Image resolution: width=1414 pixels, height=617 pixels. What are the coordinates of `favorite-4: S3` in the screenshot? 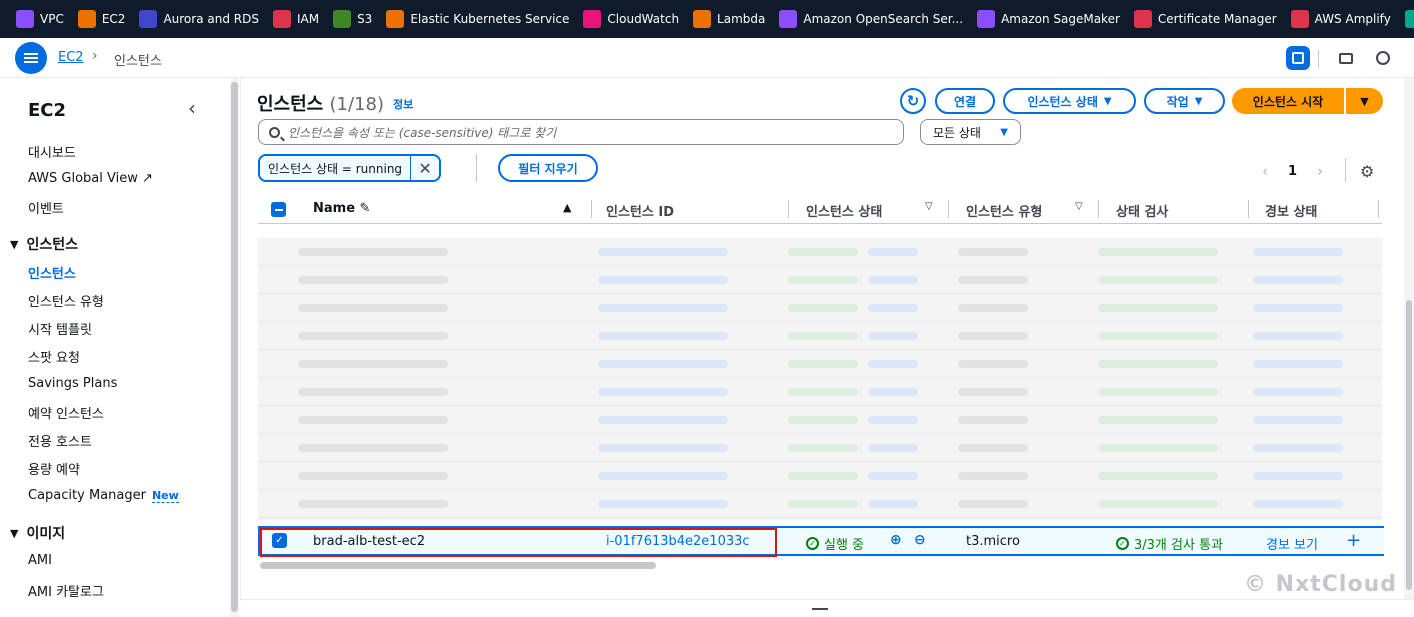 It's located at (352, 19).